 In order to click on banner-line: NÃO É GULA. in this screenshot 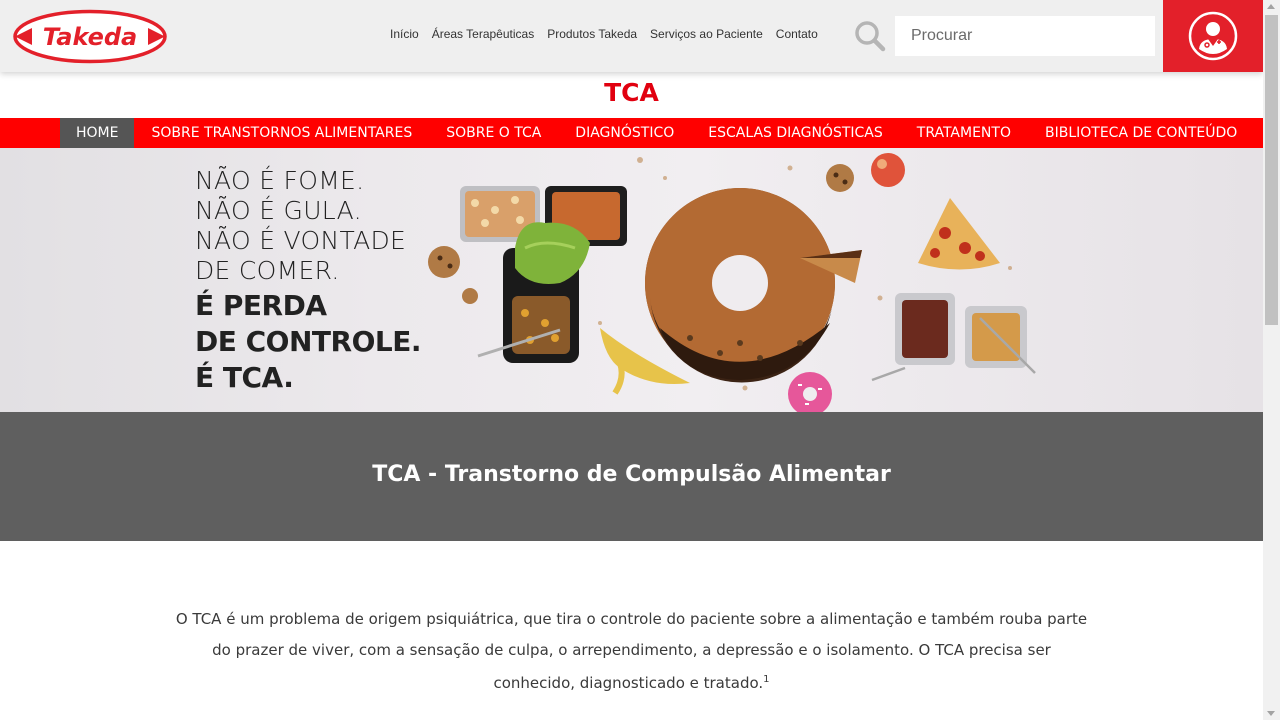, I will do `click(278, 210)`.